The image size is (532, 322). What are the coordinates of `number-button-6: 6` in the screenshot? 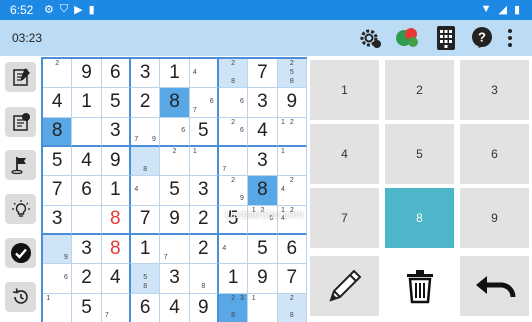 It's located at (494, 154).